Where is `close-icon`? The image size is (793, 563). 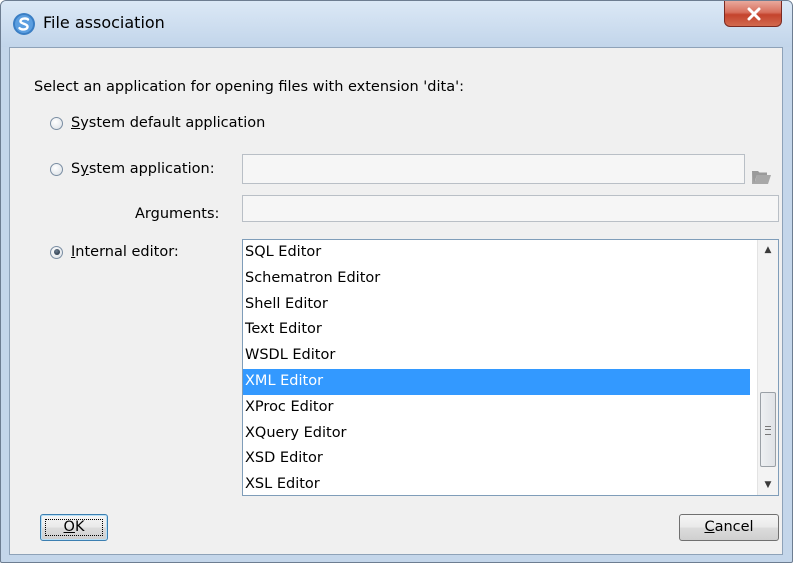
close-icon is located at coordinates (754, 14).